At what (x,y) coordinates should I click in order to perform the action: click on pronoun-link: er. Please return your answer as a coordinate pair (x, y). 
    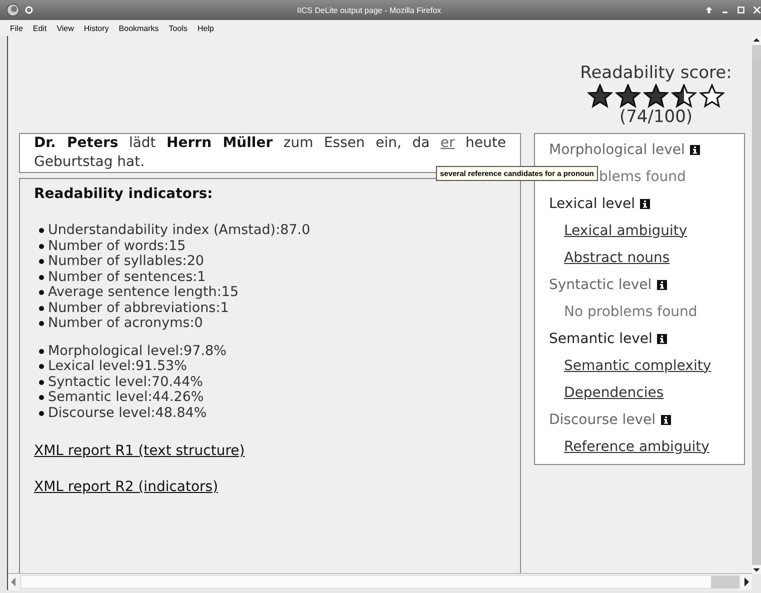
    Looking at the image, I should click on (447, 143).